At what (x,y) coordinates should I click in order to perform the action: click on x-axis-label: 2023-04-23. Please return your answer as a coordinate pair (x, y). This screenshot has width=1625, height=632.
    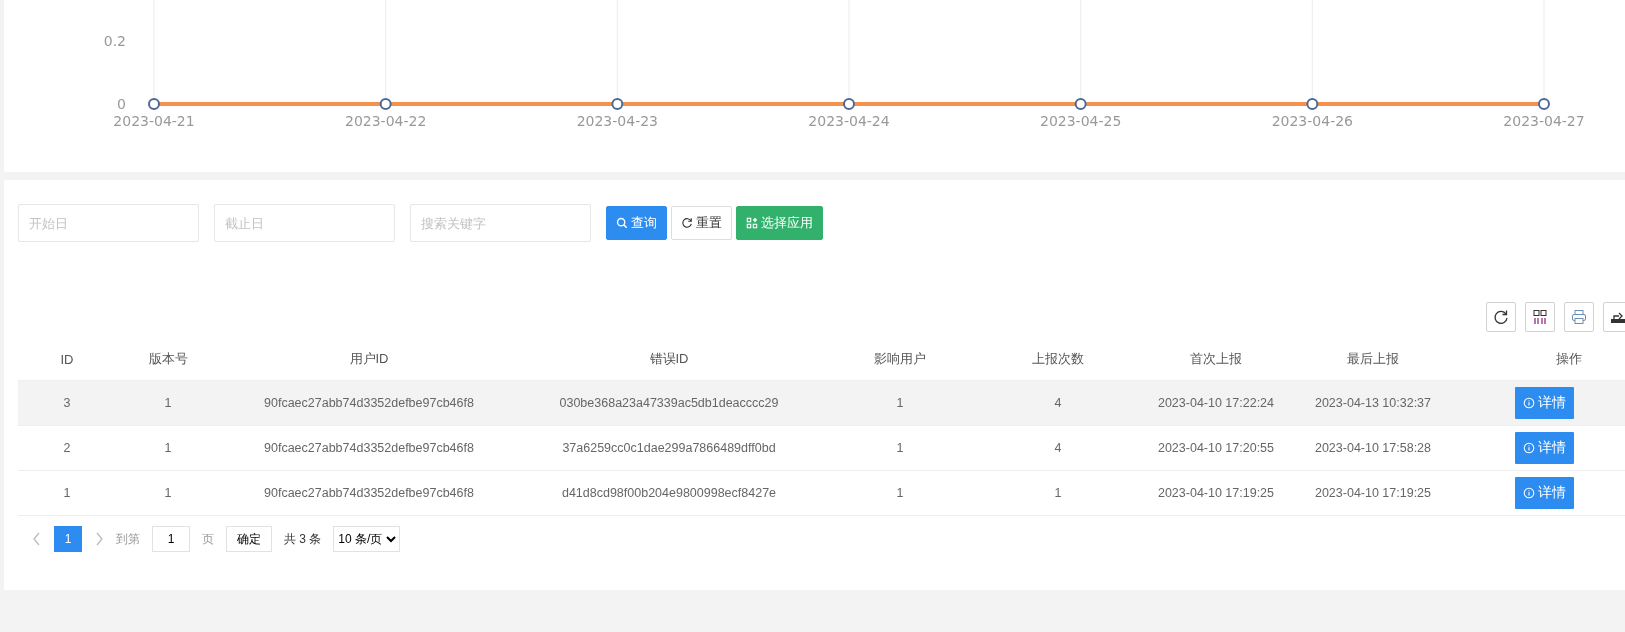
    Looking at the image, I should click on (617, 121).